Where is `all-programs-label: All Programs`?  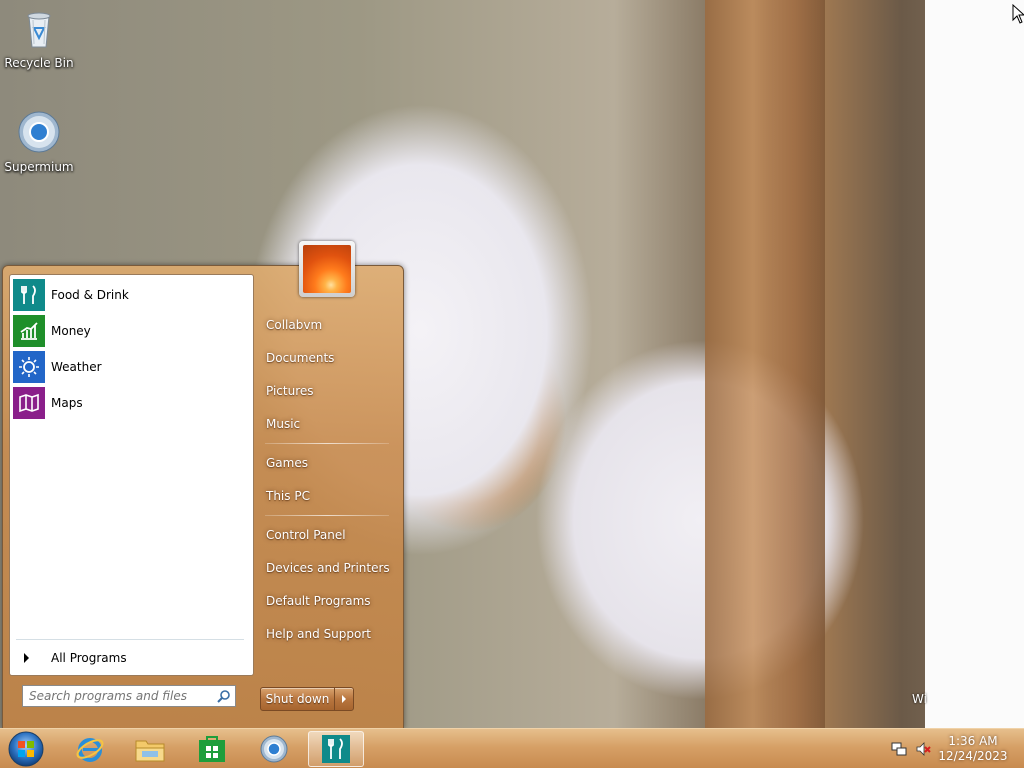 all-programs-label: All Programs is located at coordinates (89, 658).